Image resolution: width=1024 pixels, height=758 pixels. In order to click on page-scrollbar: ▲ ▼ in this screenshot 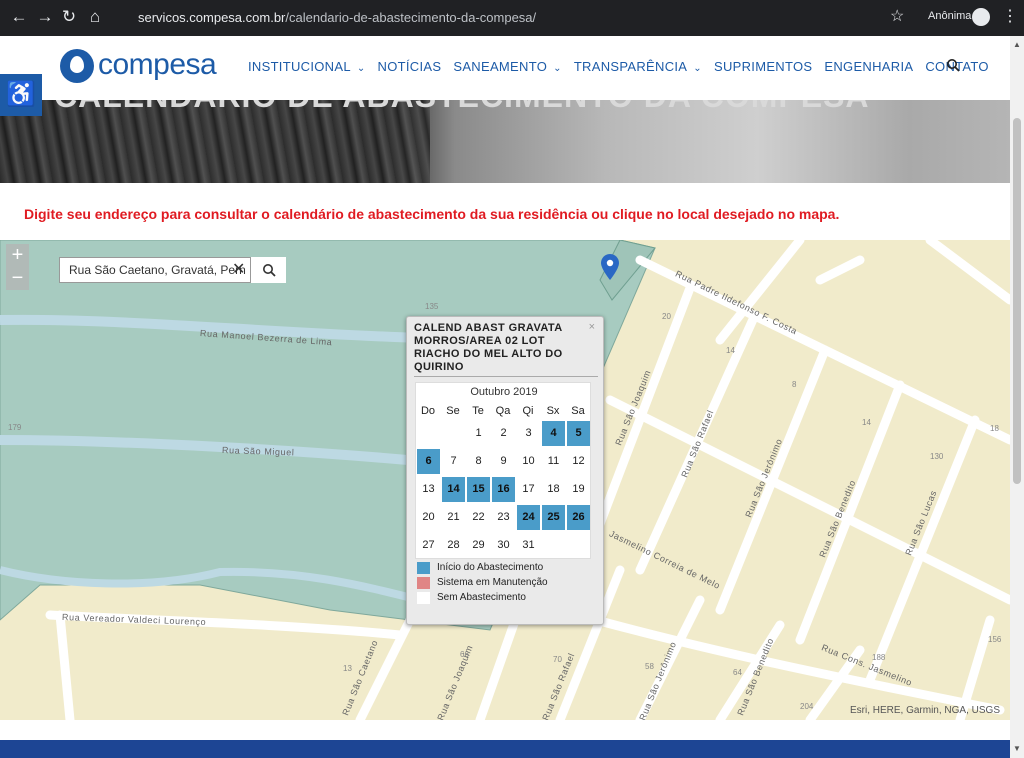, I will do `click(1017, 397)`.